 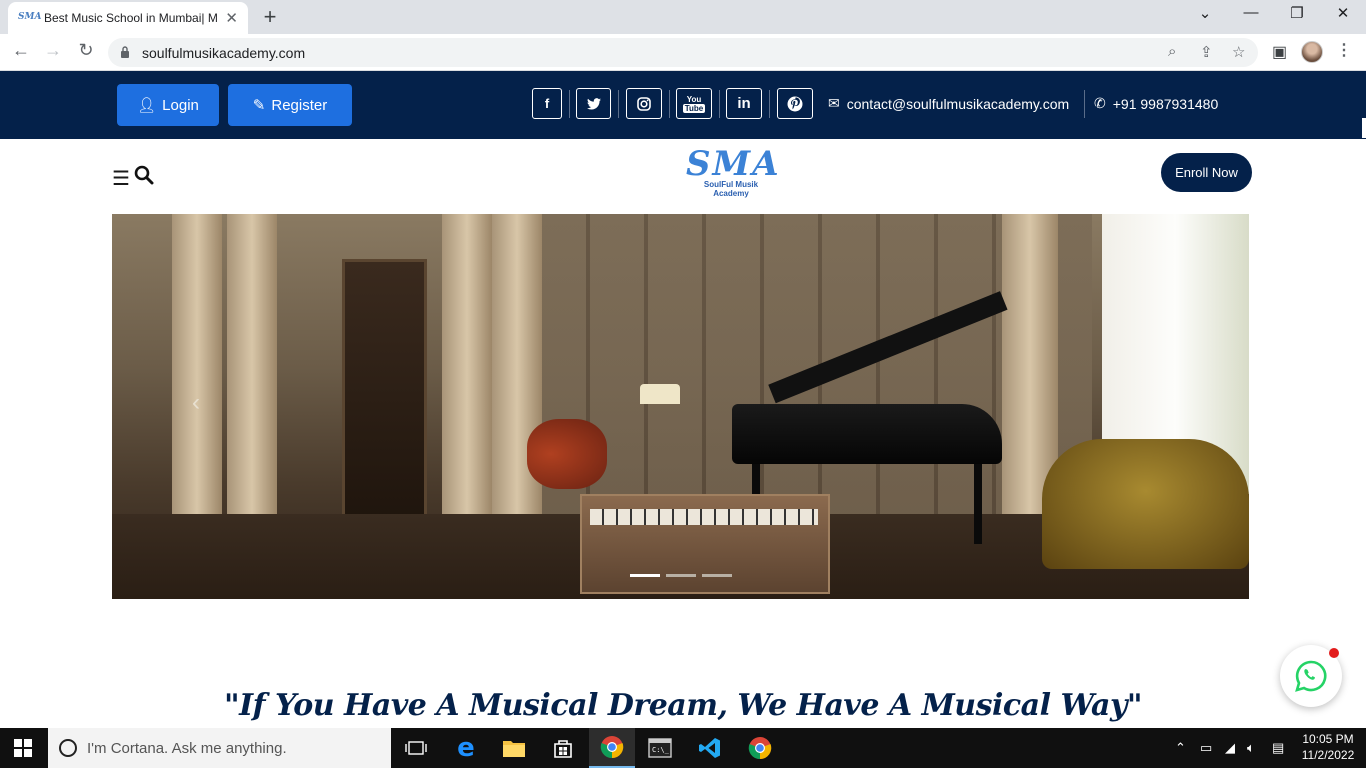 What do you see at coordinates (1344, 50) in the screenshot?
I see `menu-kebab-icon: ⋮` at bounding box center [1344, 50].